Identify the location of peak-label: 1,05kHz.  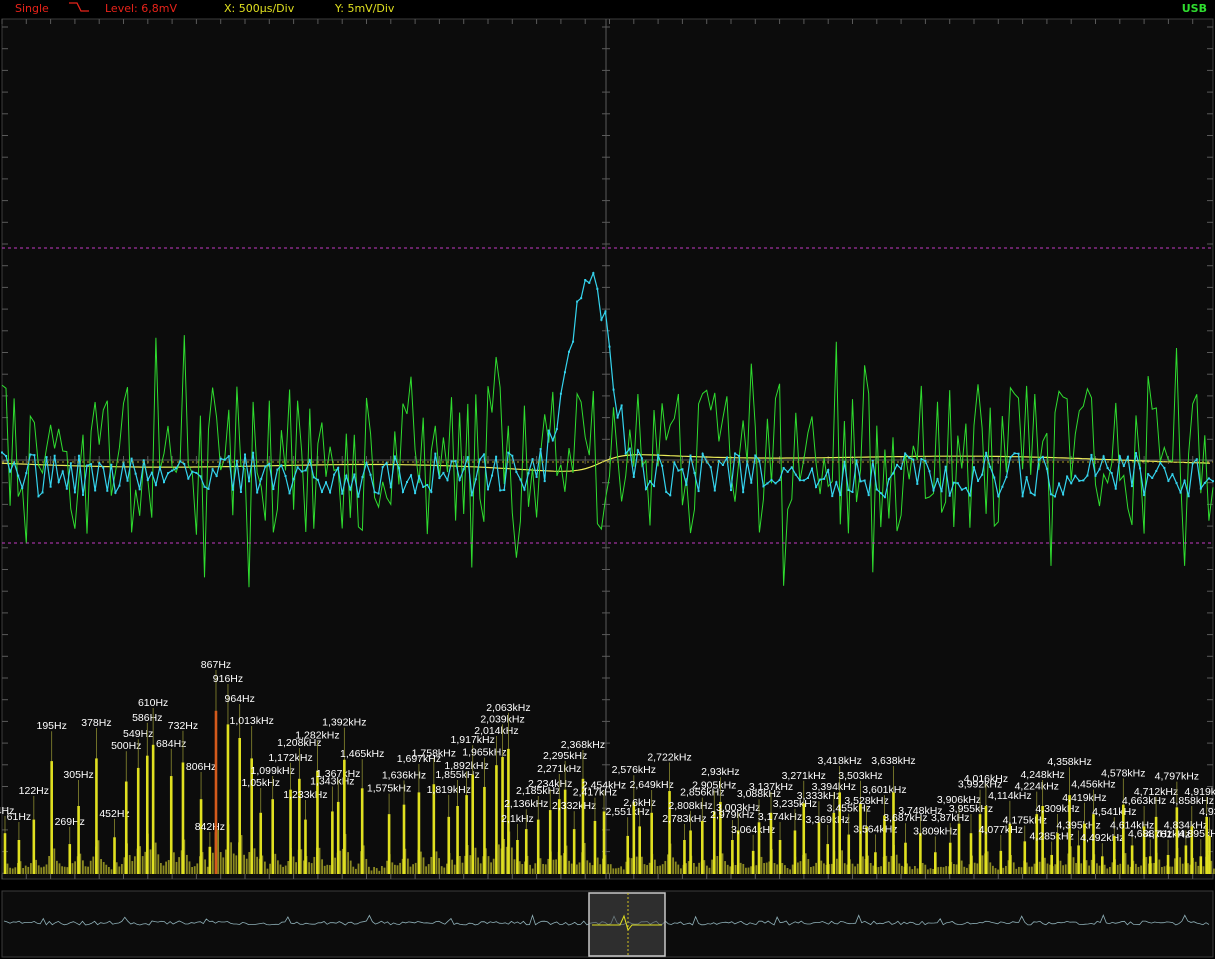
(260, 783).